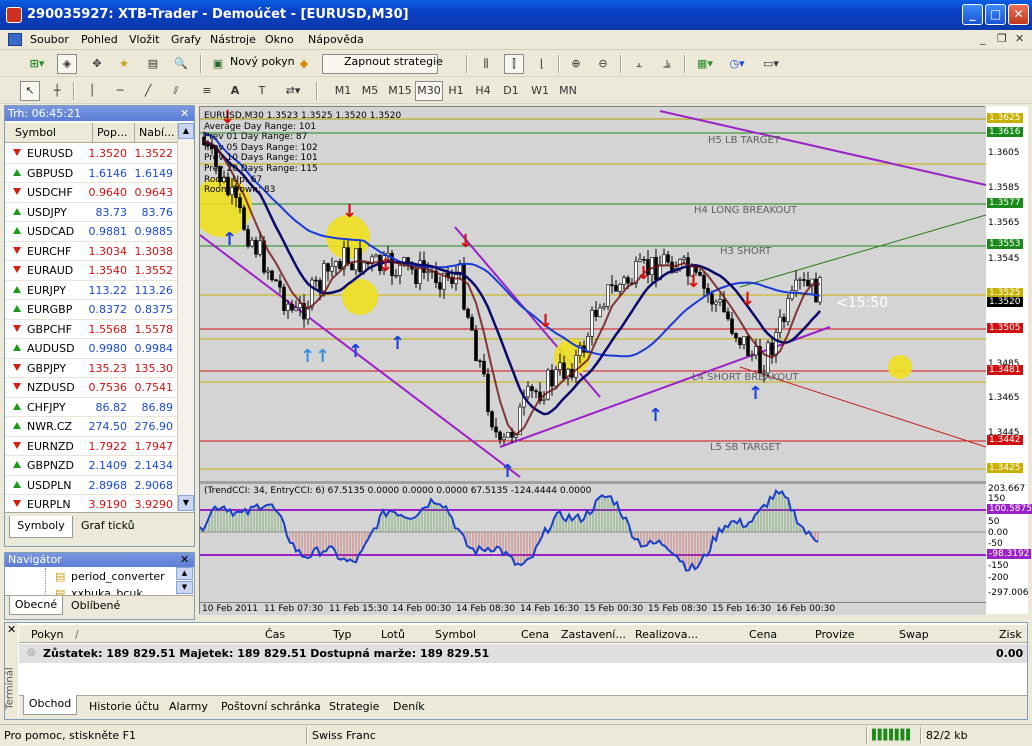 Image resolution: width=1032 pixels, height=746 pixels. I want to click on market-watch-row: EURJPY 113.22 113.26, so click(91, 290).